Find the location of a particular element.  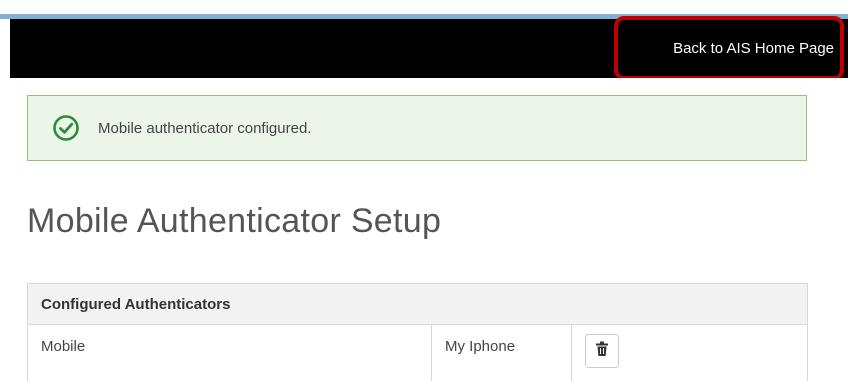

table-row: Mobile My Iphone is located at coordinates (417, 353).